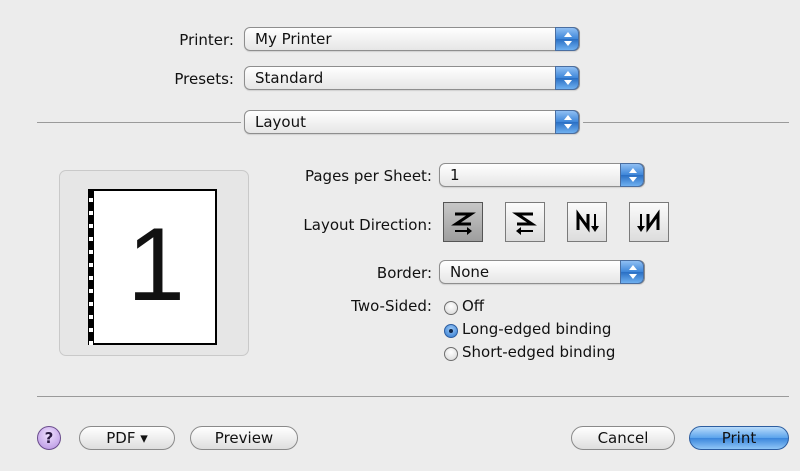 This screenshot has width=800, height=471. I want to click on two-sided-short-edge-radio, so click(451, 354).